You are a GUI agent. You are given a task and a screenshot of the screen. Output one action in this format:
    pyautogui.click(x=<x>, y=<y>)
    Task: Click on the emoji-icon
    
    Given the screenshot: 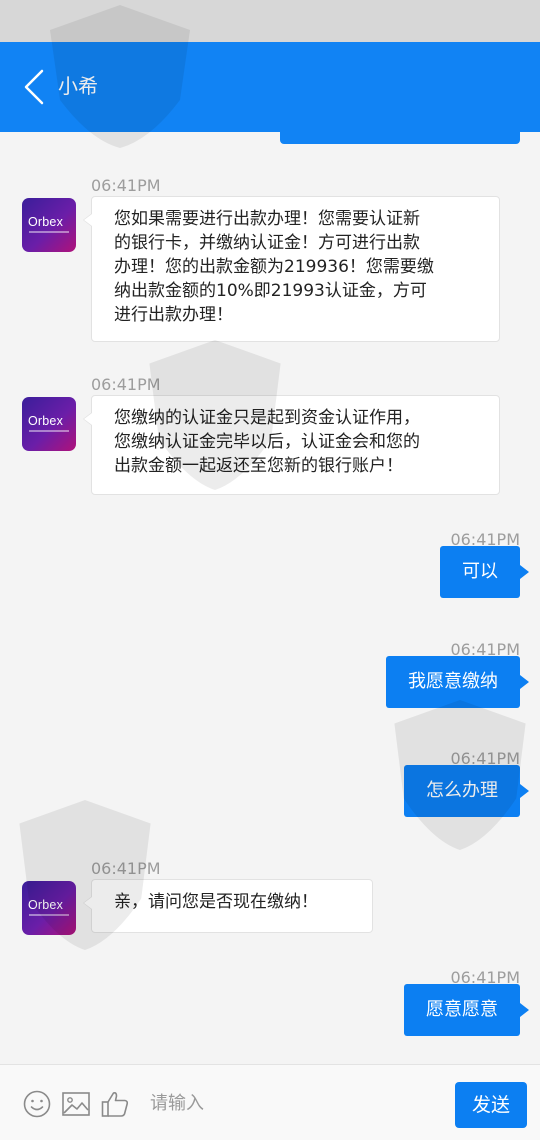 What is the action you would take?
    pyautogui.click(x=37, y=1104)
    